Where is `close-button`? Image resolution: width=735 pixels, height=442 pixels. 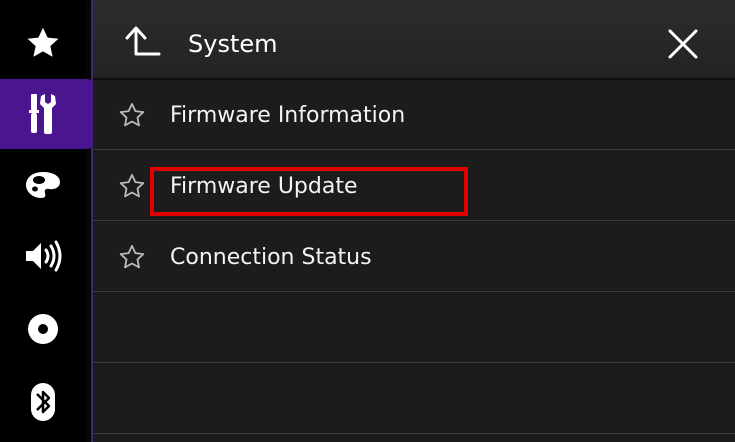
close-button is located at coordinates (683, 44).